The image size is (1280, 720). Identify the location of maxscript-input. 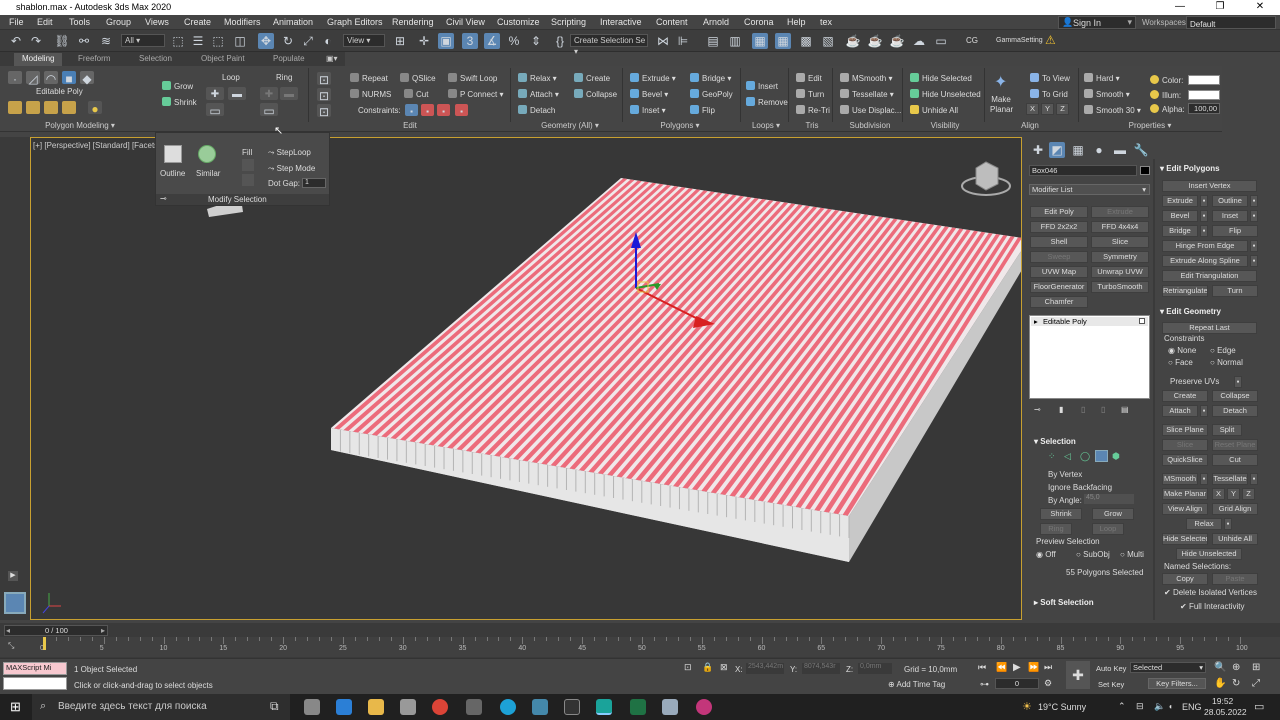
(35, 683).